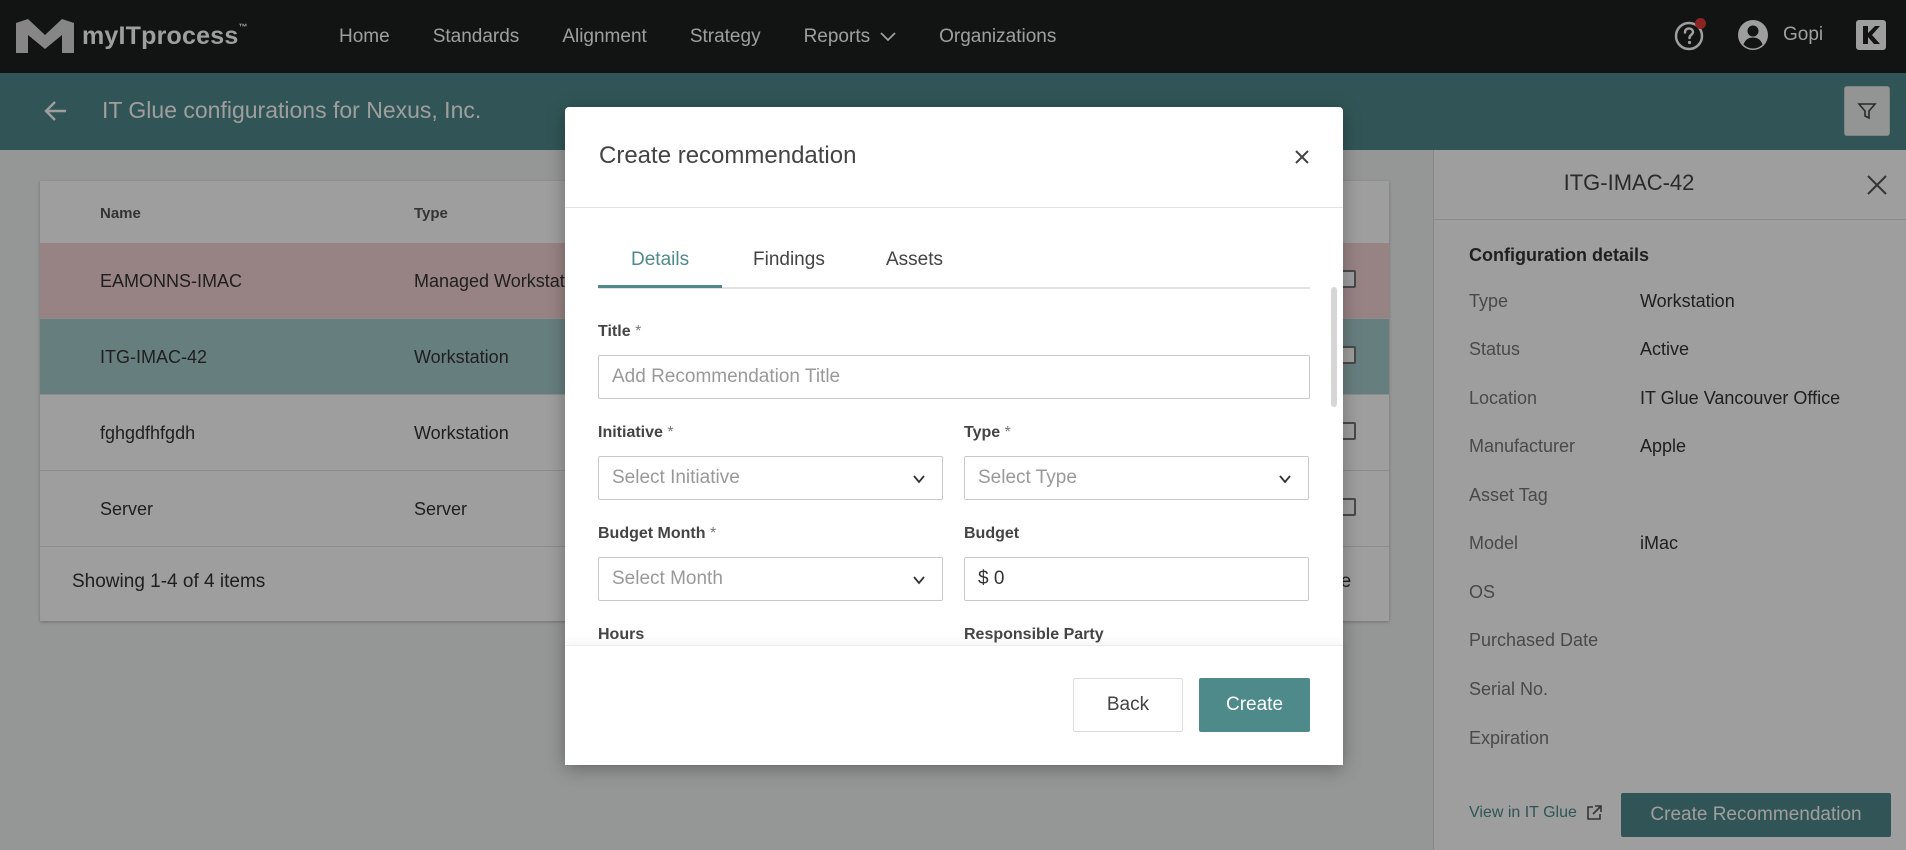 This screenshot has height=850, width=1906. What do you see at coordinates (1034, 634) in the screenshot?
I see `responsible-party-label: Responsible Party` at bounding box center [1034, 634].